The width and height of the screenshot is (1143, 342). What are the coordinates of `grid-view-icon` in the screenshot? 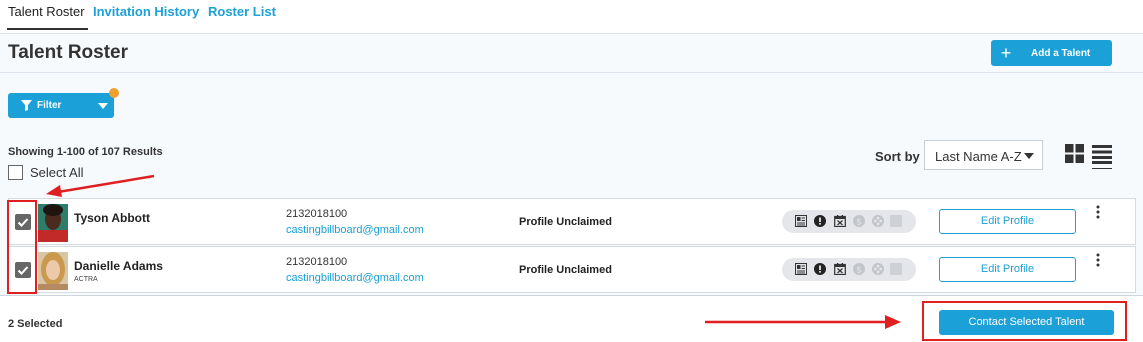 It's located at (1074, 153).